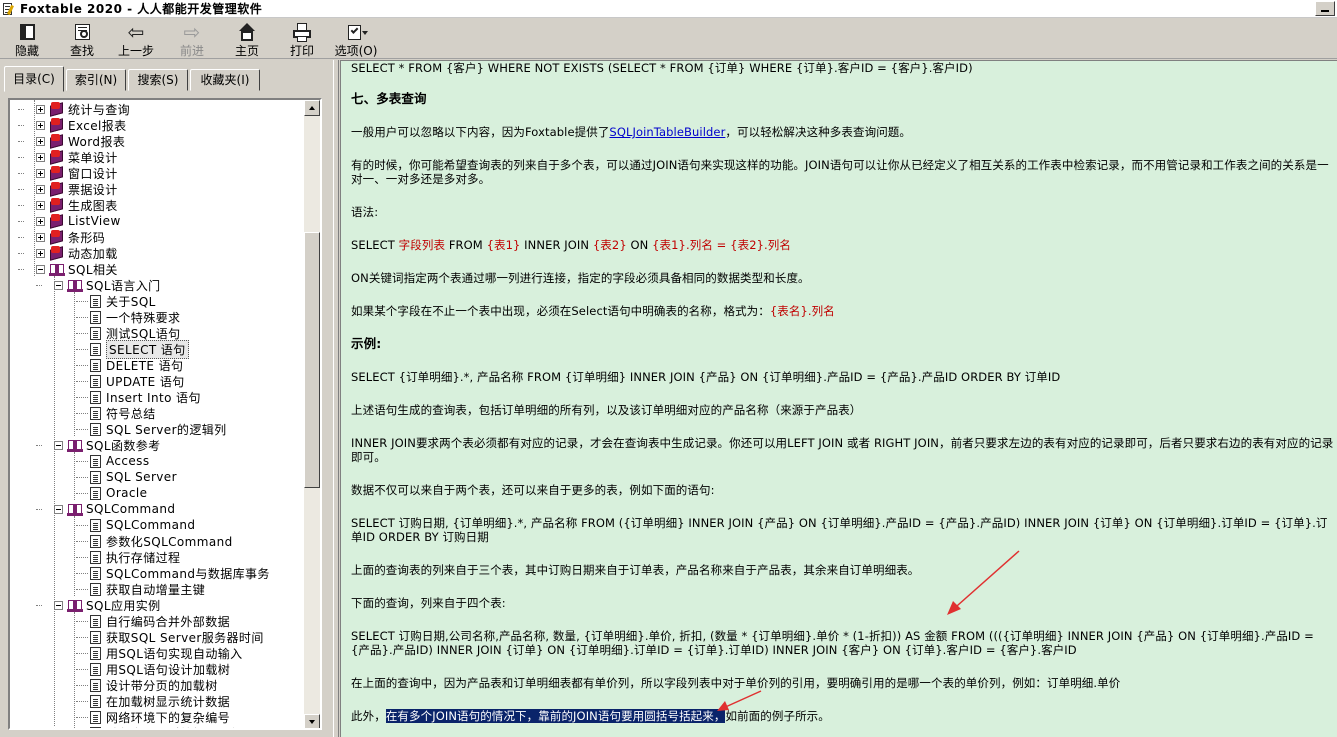 The image size is (1337, 737). What do you see at coordinates (77, 189) in the screenshot?
I see `tree-folder-node: 票据设计` at bounding box center [77, 189].